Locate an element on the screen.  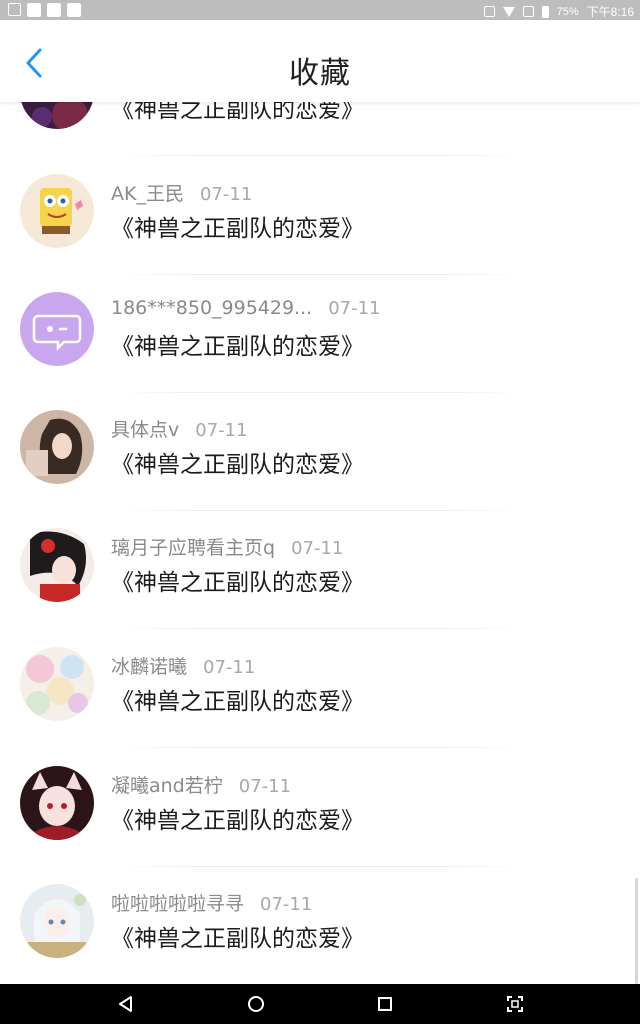
item-meta: 186***850_995429... 07-11 is located at coordinates (246, 308).